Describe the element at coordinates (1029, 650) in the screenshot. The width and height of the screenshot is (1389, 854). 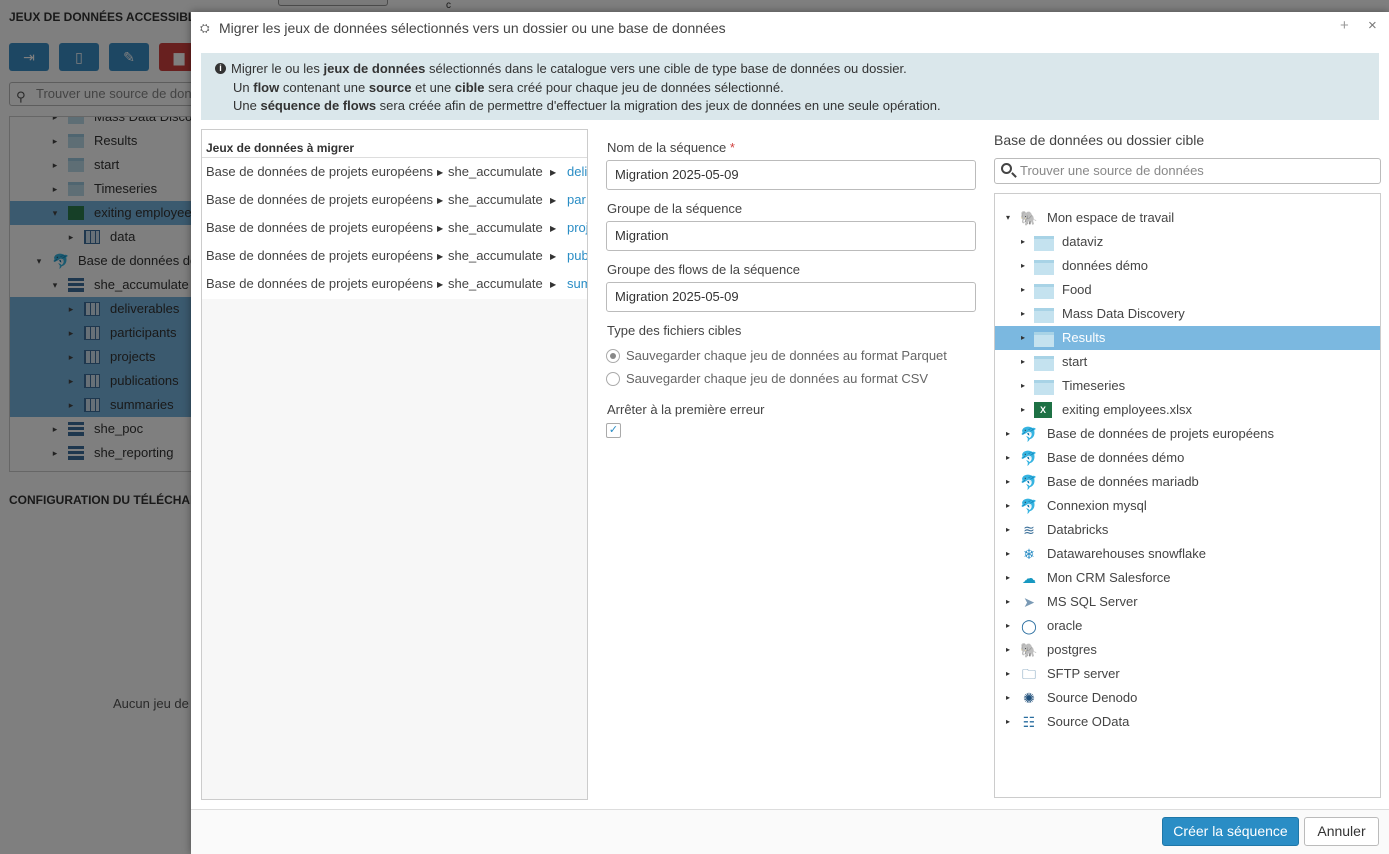
I see `postgres-icon: 🐘` at that location.